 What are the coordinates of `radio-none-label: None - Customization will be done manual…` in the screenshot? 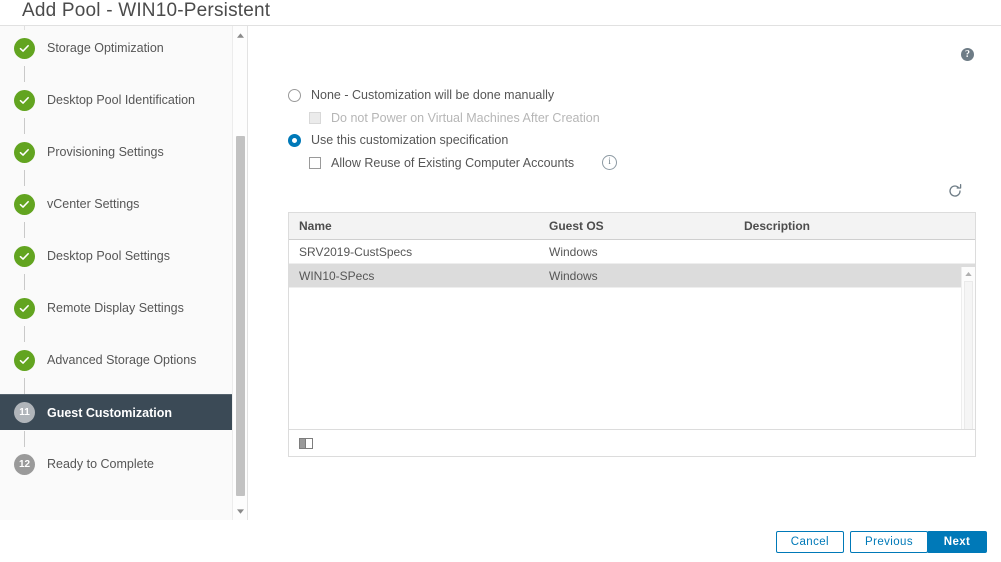 It's located at (433, 95).